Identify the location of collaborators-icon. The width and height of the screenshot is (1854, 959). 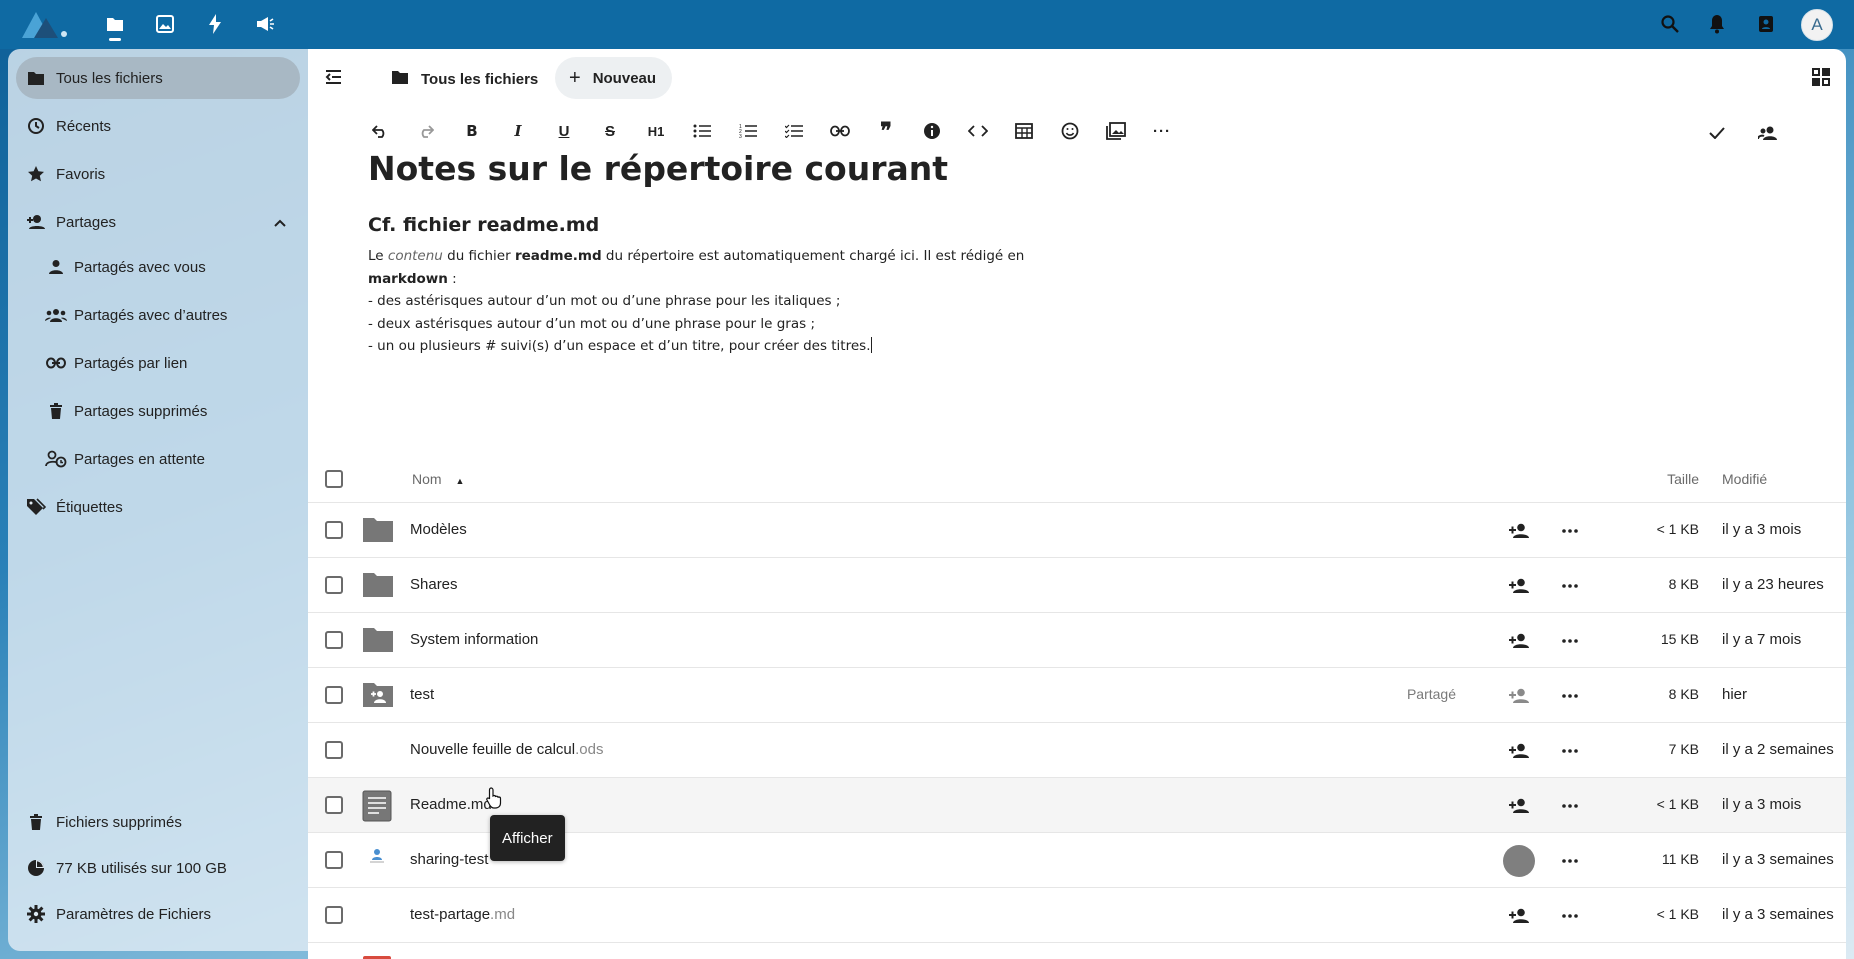
(1768, 133).